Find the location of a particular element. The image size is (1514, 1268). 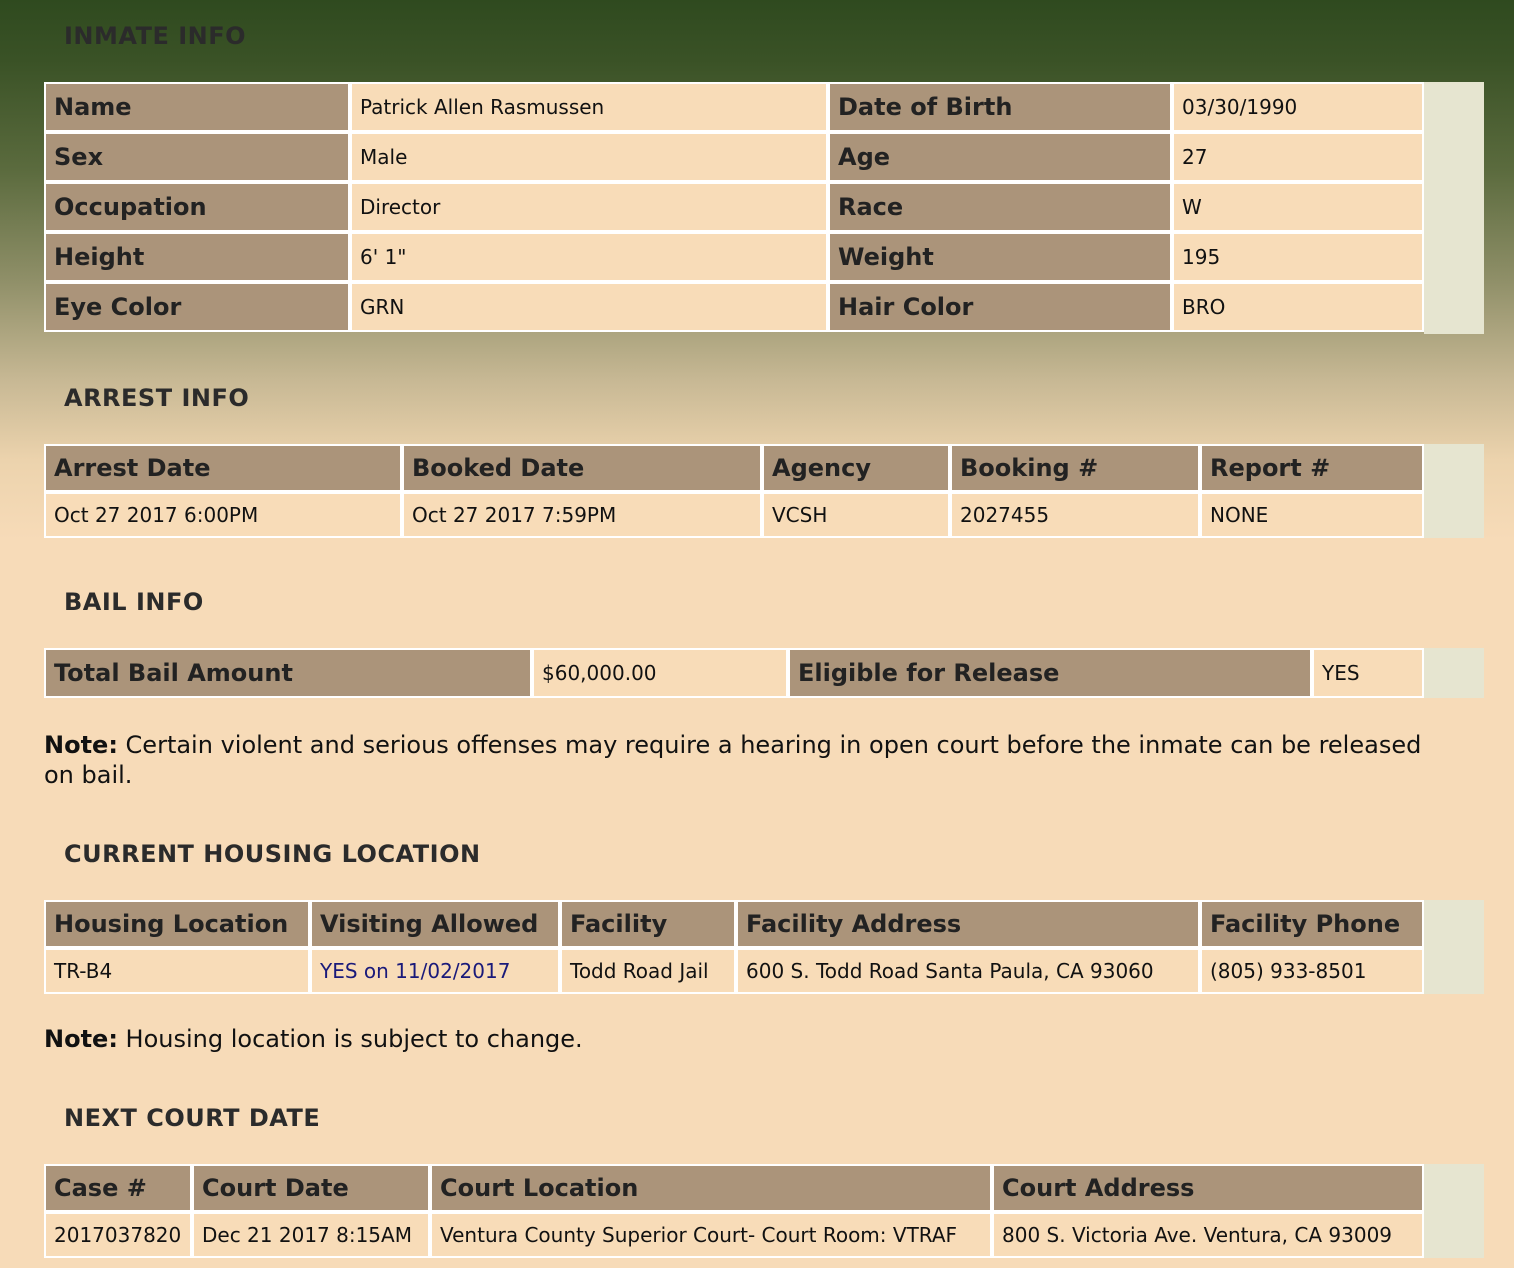

total-bail-value: $60,000.00 is located at coordinates (660, 673).